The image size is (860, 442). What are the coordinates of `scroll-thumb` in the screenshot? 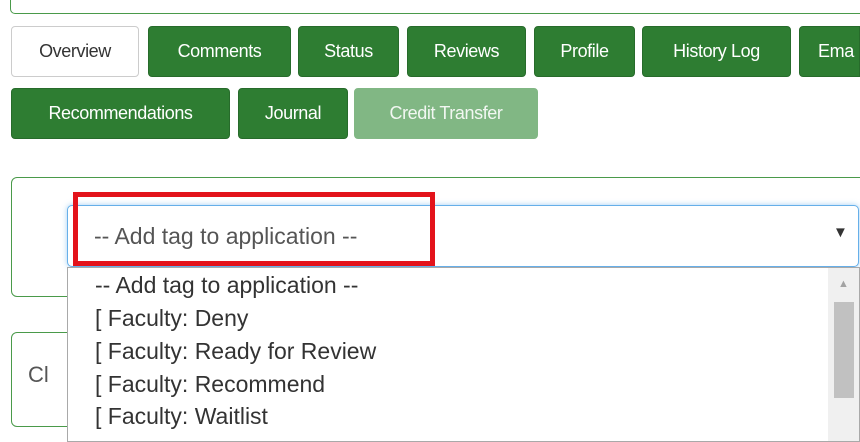 It's located at (844, 350).